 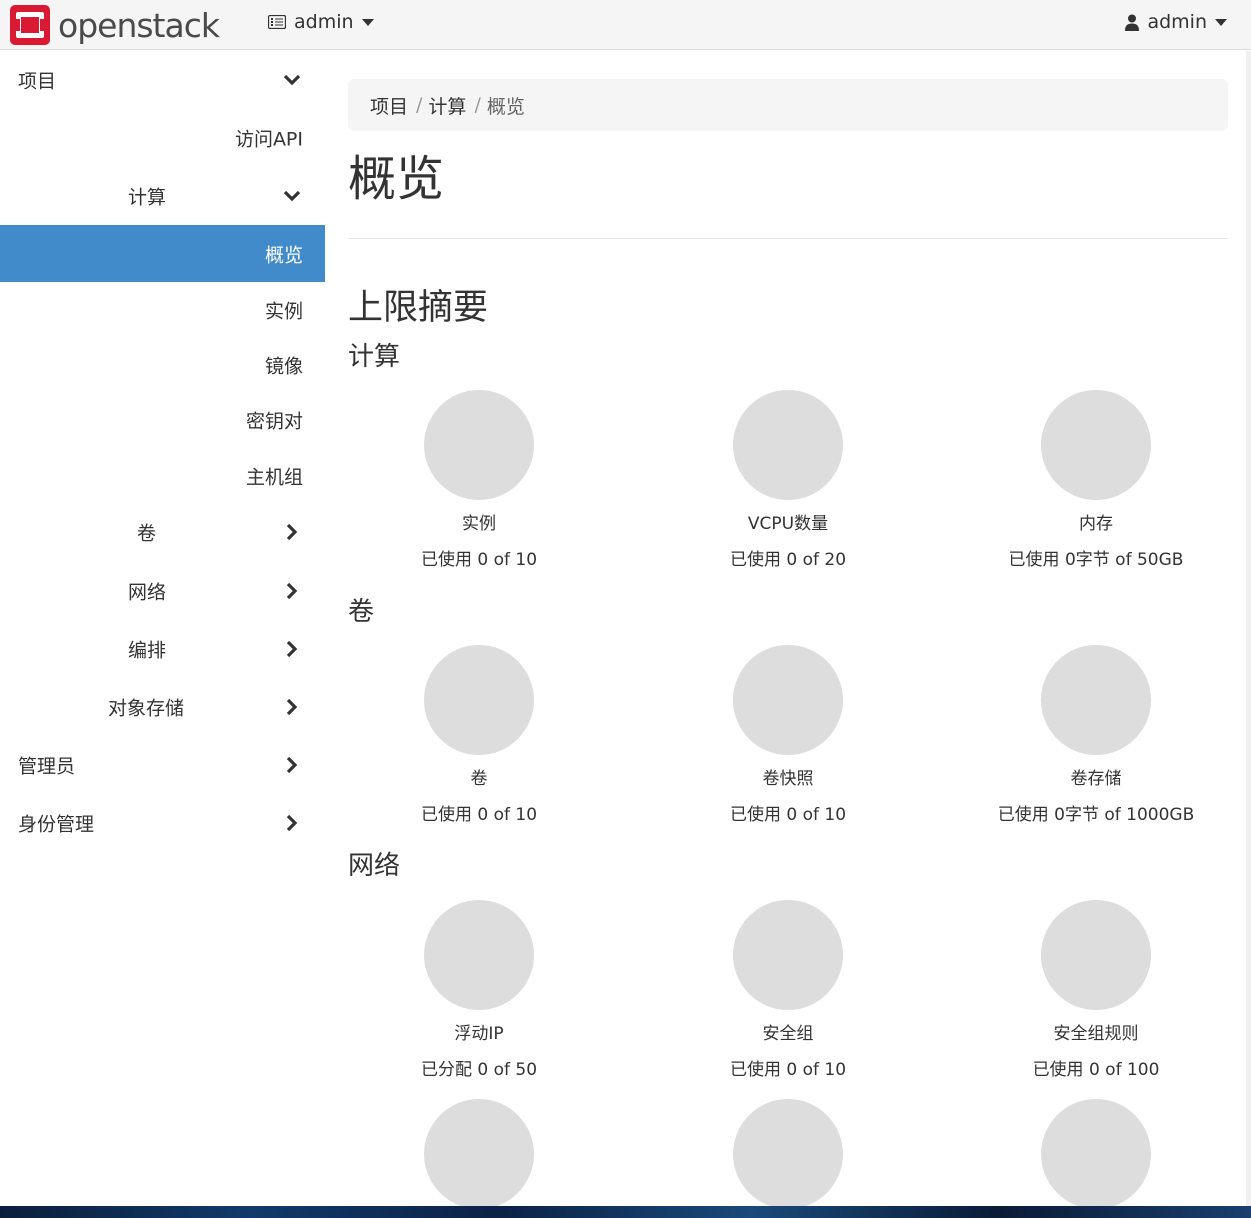 I want to click on user-icon, so click(x=1132, y=22).